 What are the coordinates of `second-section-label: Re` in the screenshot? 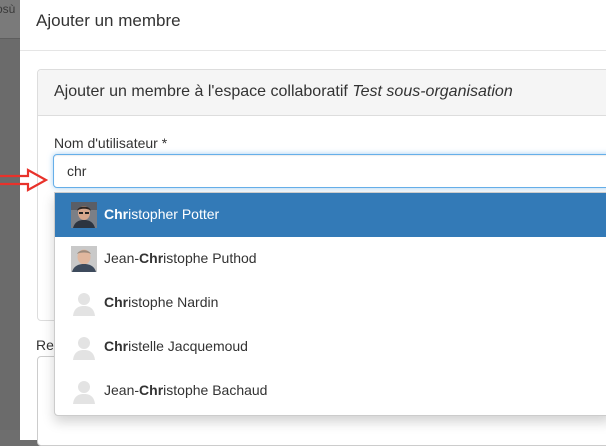 It's located at (45, 345).